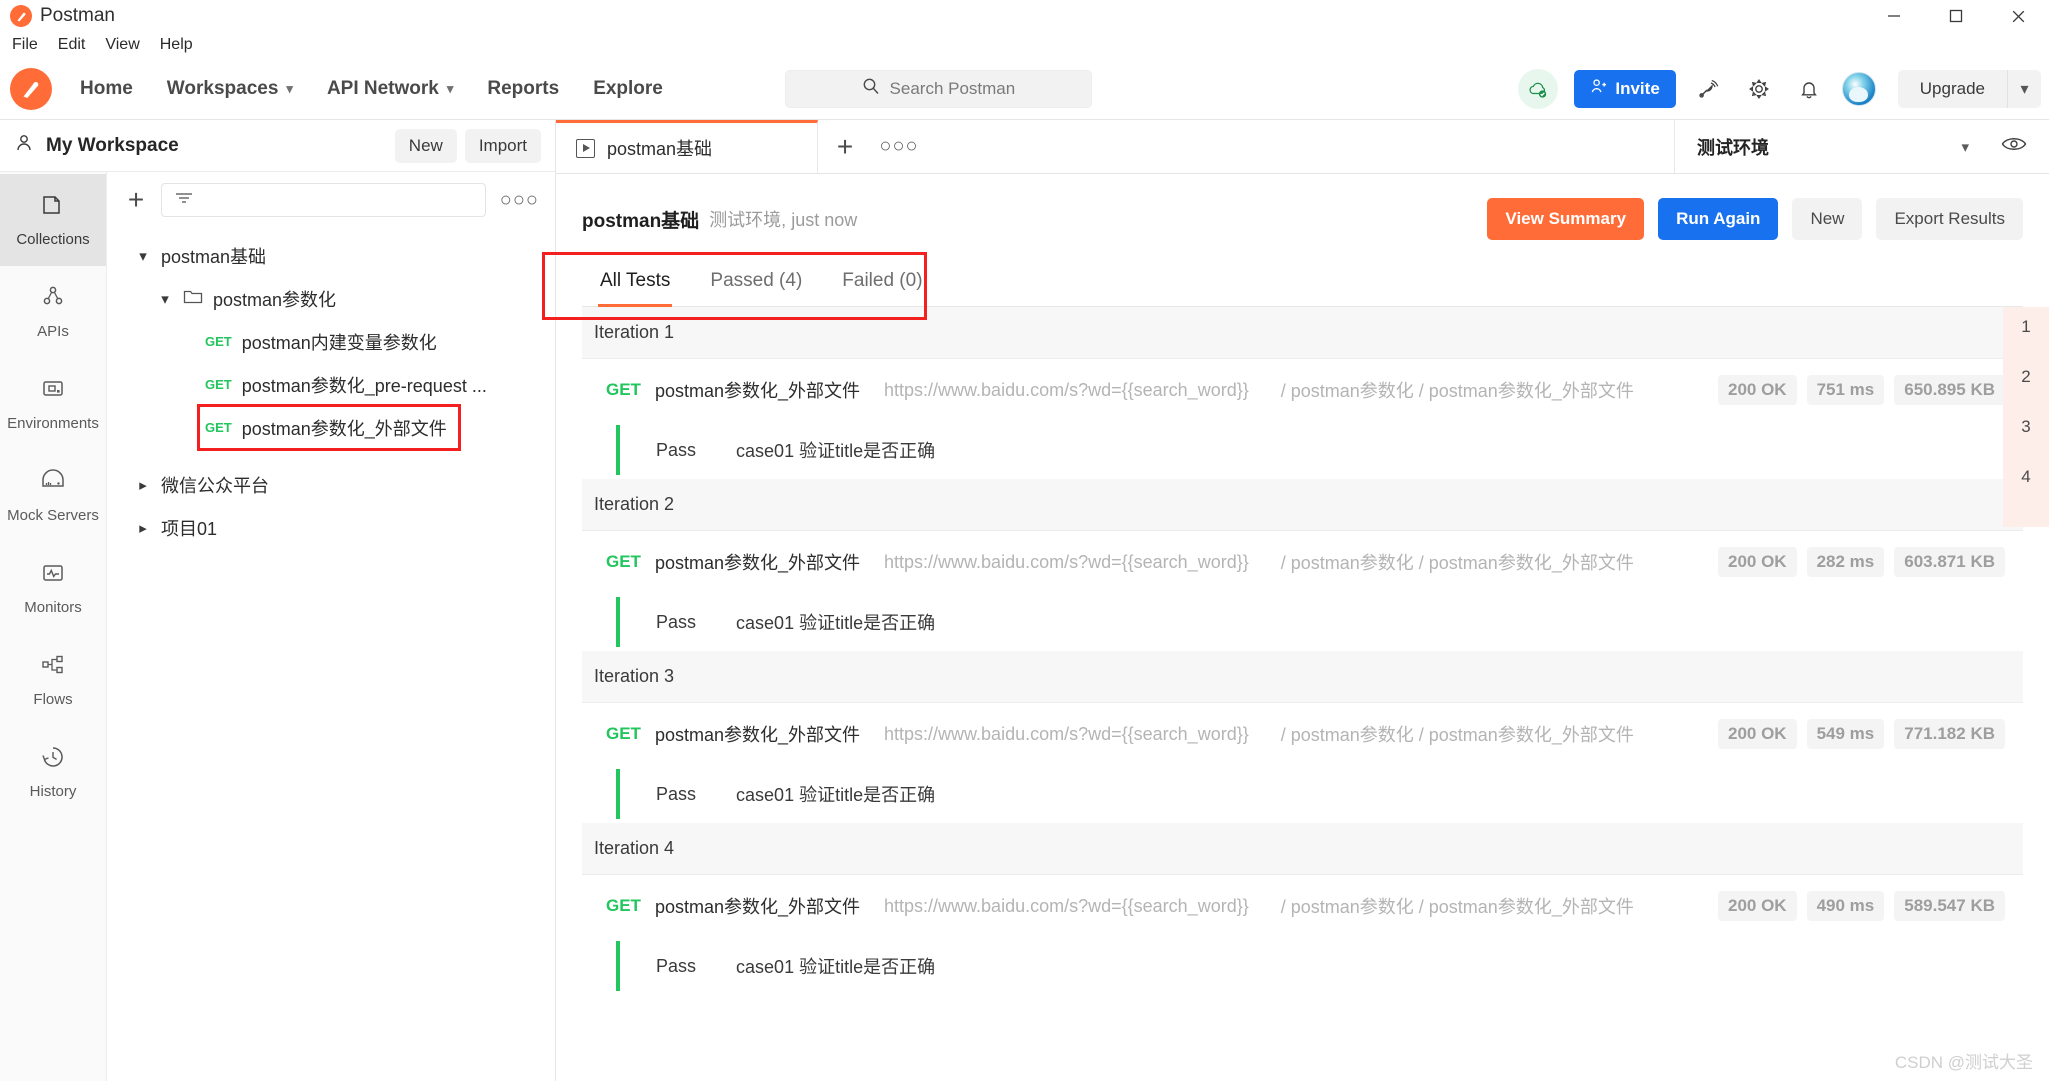 The image size is (2049, 1081). I want to click on create-new-icon: +, so click(136, 200).